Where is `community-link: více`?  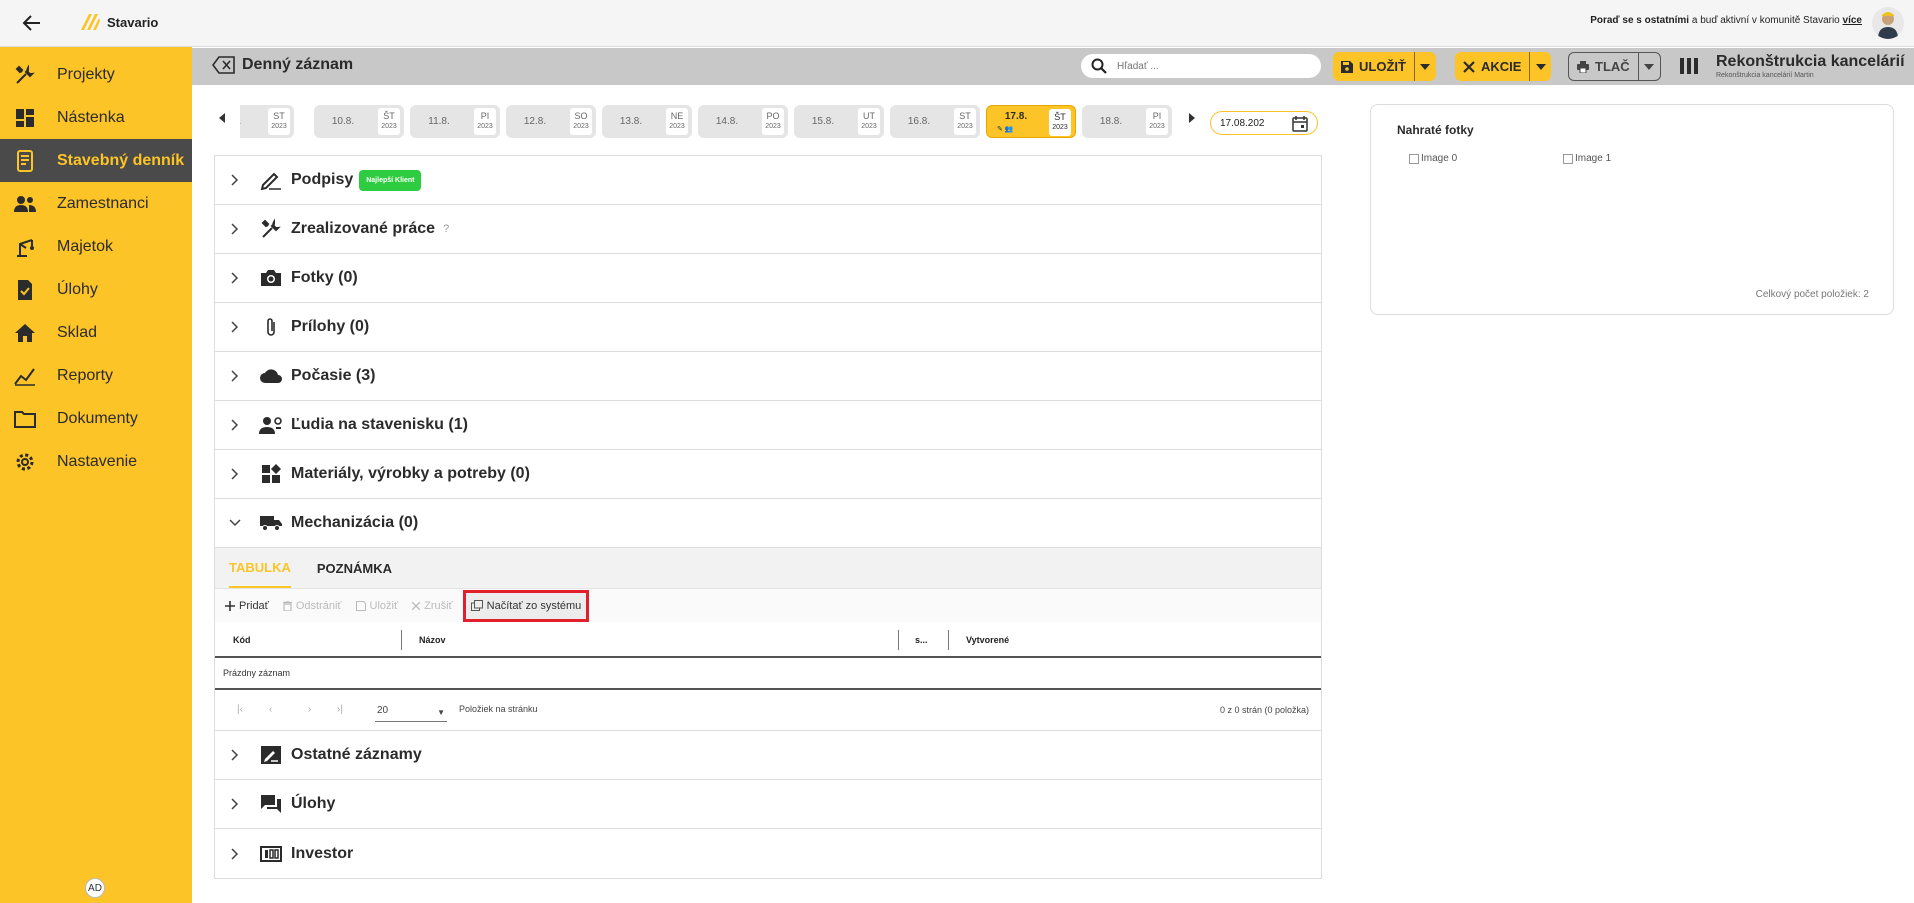 community-link: více is located at coordinates (1852, 20).